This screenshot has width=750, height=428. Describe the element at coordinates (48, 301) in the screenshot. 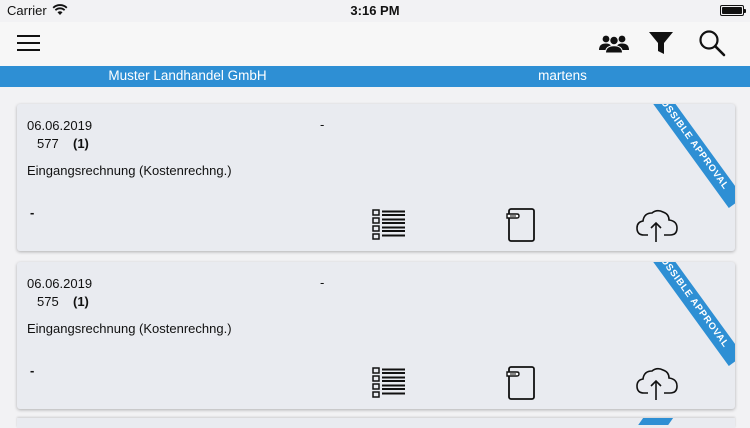

I see `document-number: 575` at that location.